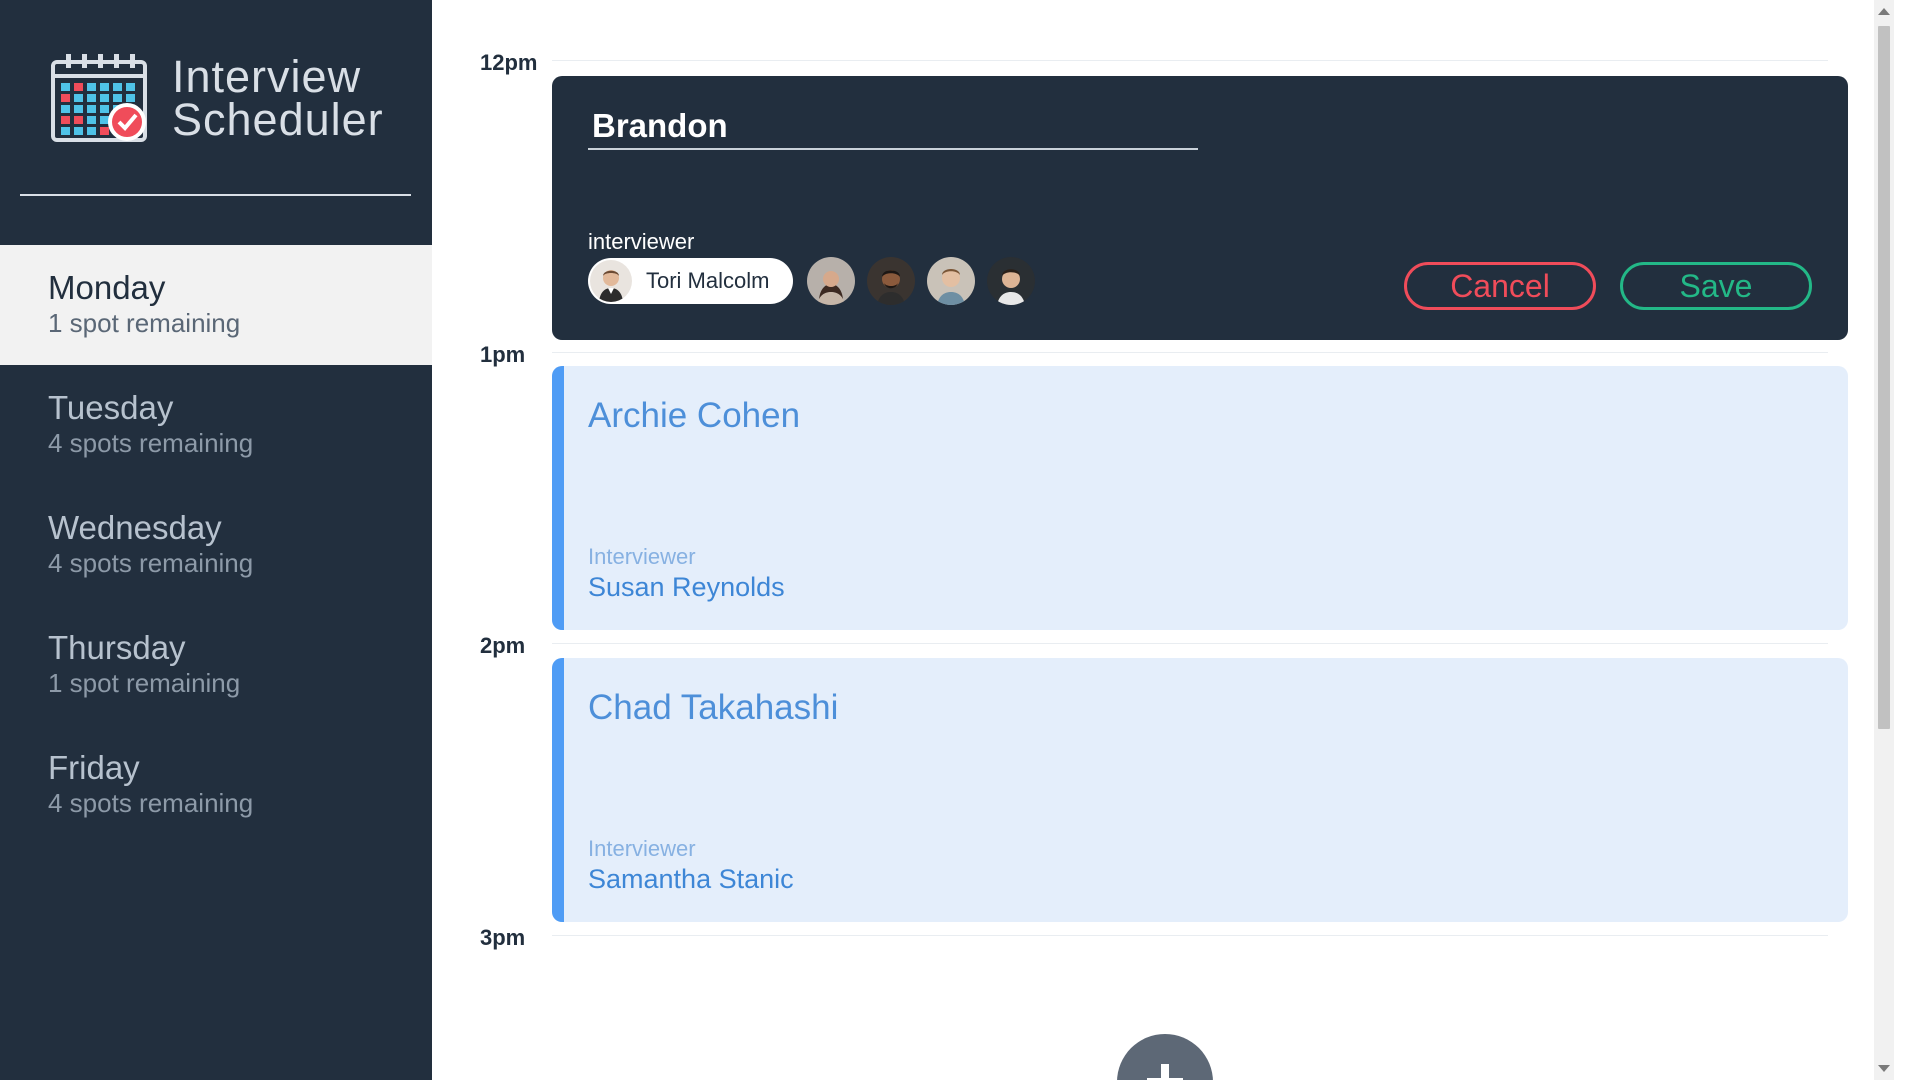  I want to click on app-title: Interview Scheduler, so click(278, 98).